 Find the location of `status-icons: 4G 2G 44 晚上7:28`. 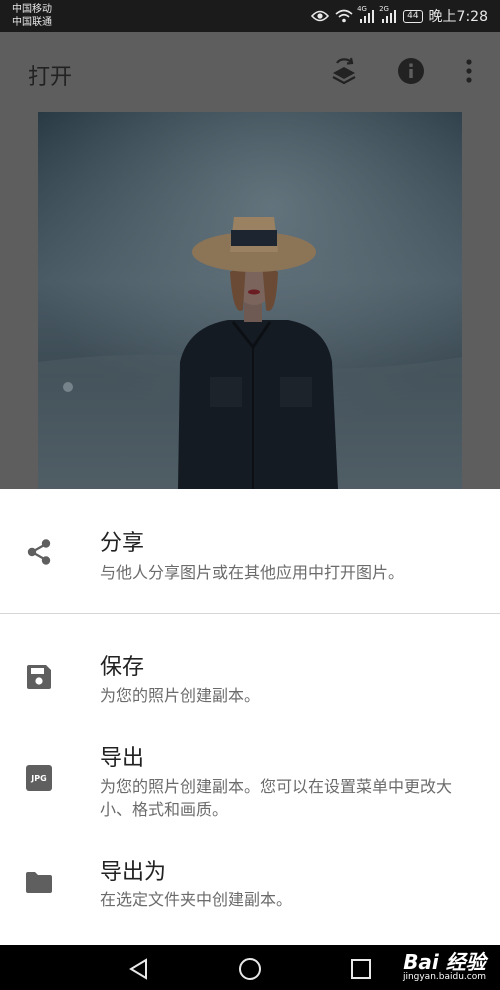

status-icons: 4G 2G 44 晚上7:28 is located at coordinates (399, 16).